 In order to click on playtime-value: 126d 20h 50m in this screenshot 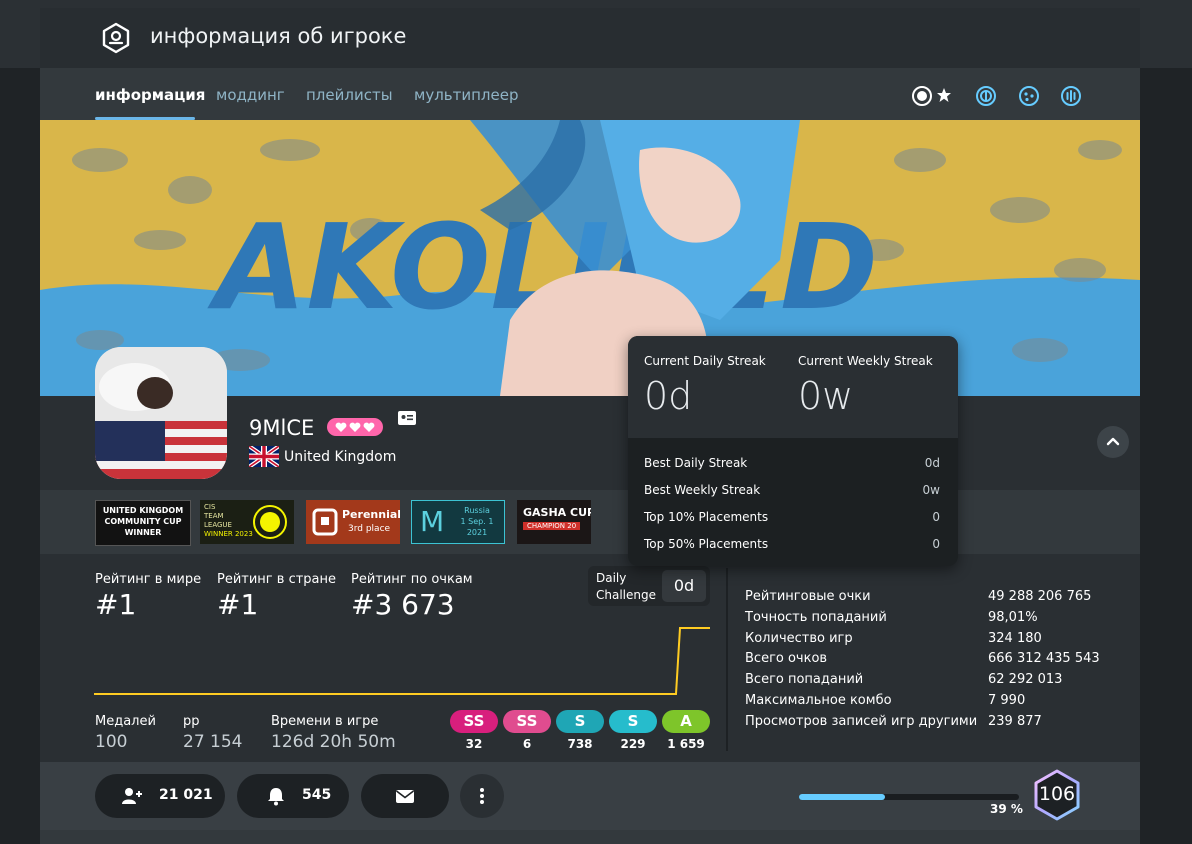, I will do `click(333, 742)`.